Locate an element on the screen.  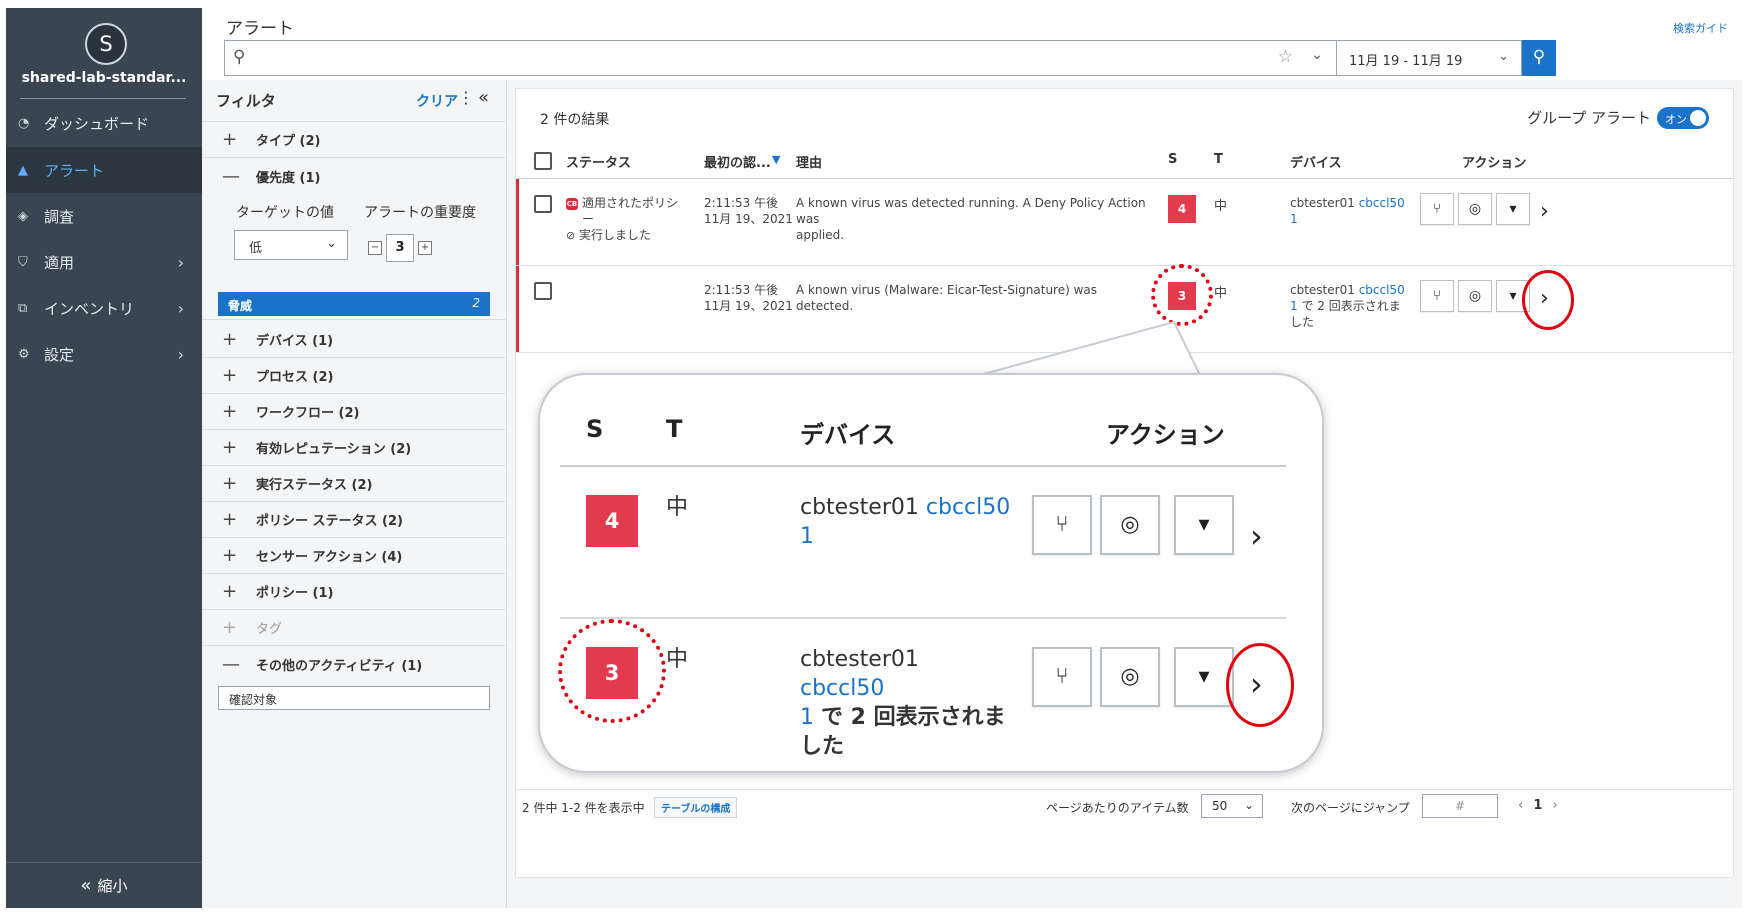
collapse-icon: — is located at coordinates (231, 176).